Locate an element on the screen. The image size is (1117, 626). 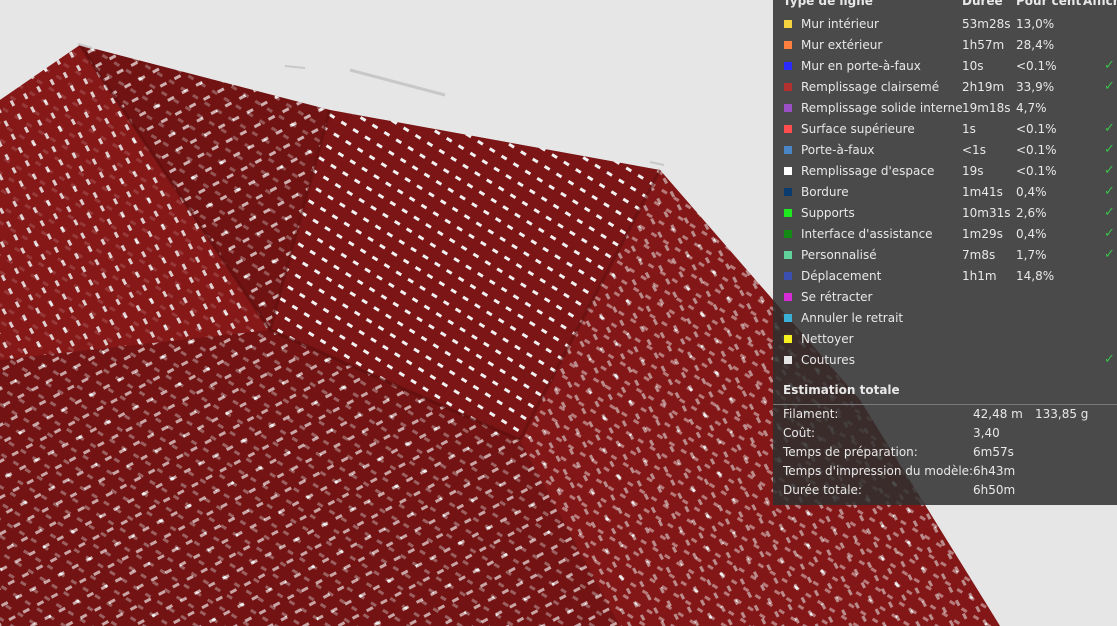
line-type-label: Interface d'assistance is located at coordinates (867, 234).